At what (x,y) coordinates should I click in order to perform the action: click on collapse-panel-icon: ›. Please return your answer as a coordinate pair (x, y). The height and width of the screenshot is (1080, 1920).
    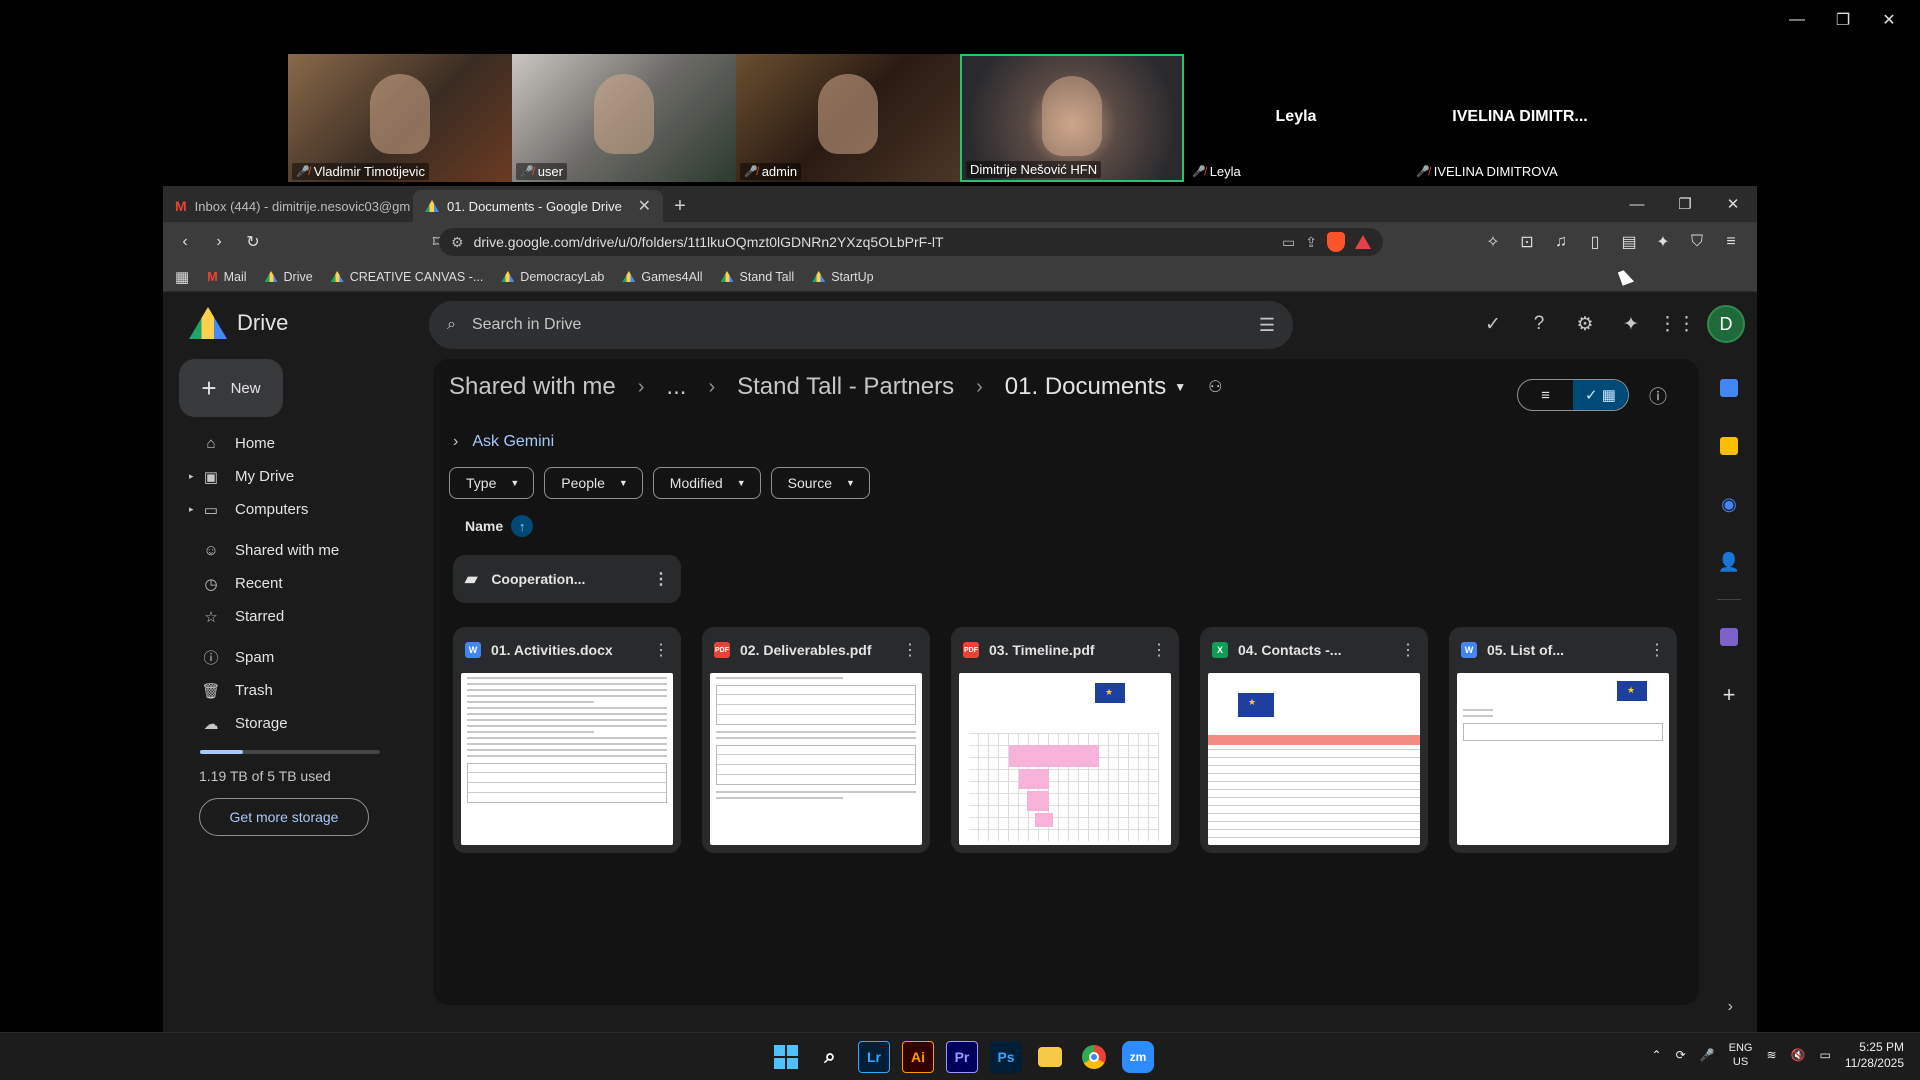
    Looking at the image, I should click on (1730, 1007).